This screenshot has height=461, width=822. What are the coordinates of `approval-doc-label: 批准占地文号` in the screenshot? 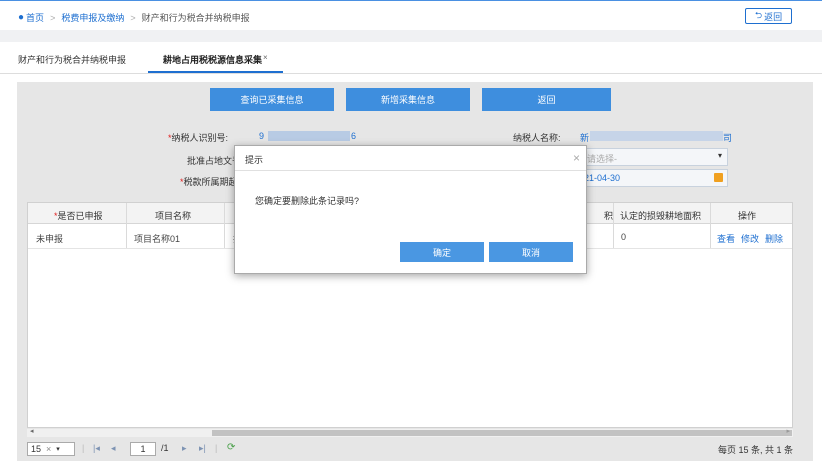 It's located at (214, 161).